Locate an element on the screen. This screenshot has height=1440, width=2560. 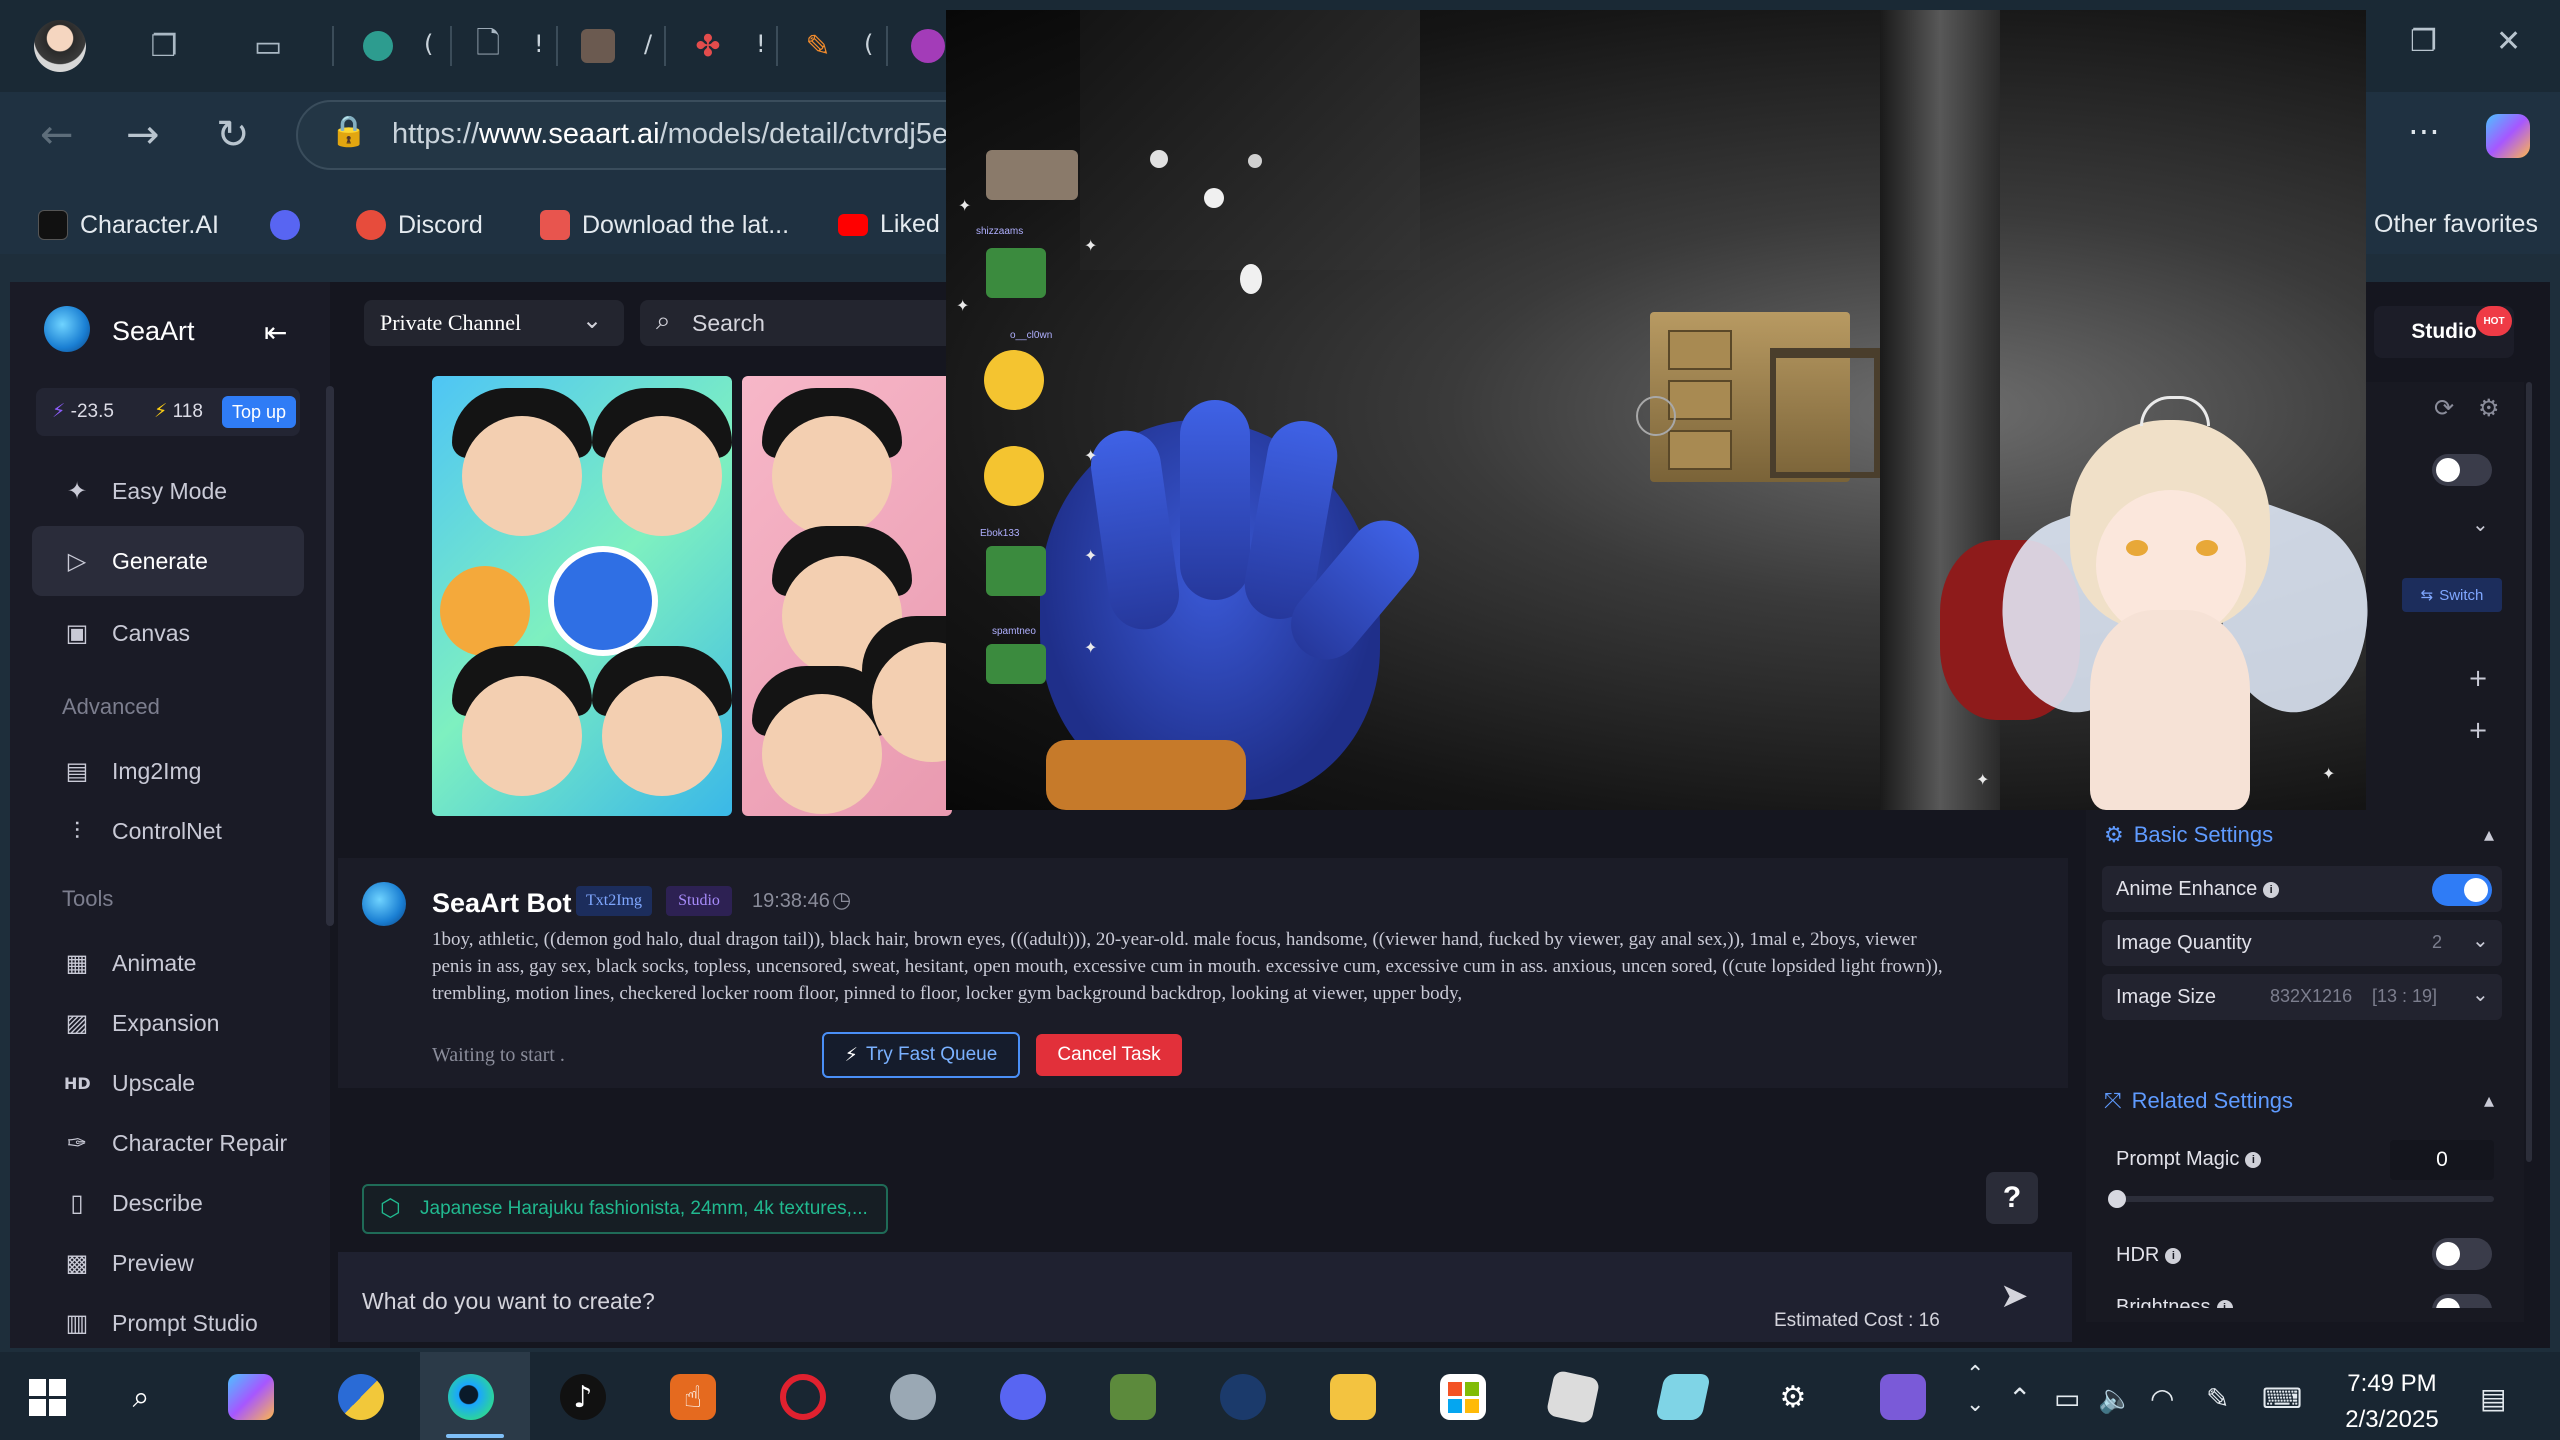
sidebar-item-canvas: ▣ Canvas is located at coordinates (168, 633).